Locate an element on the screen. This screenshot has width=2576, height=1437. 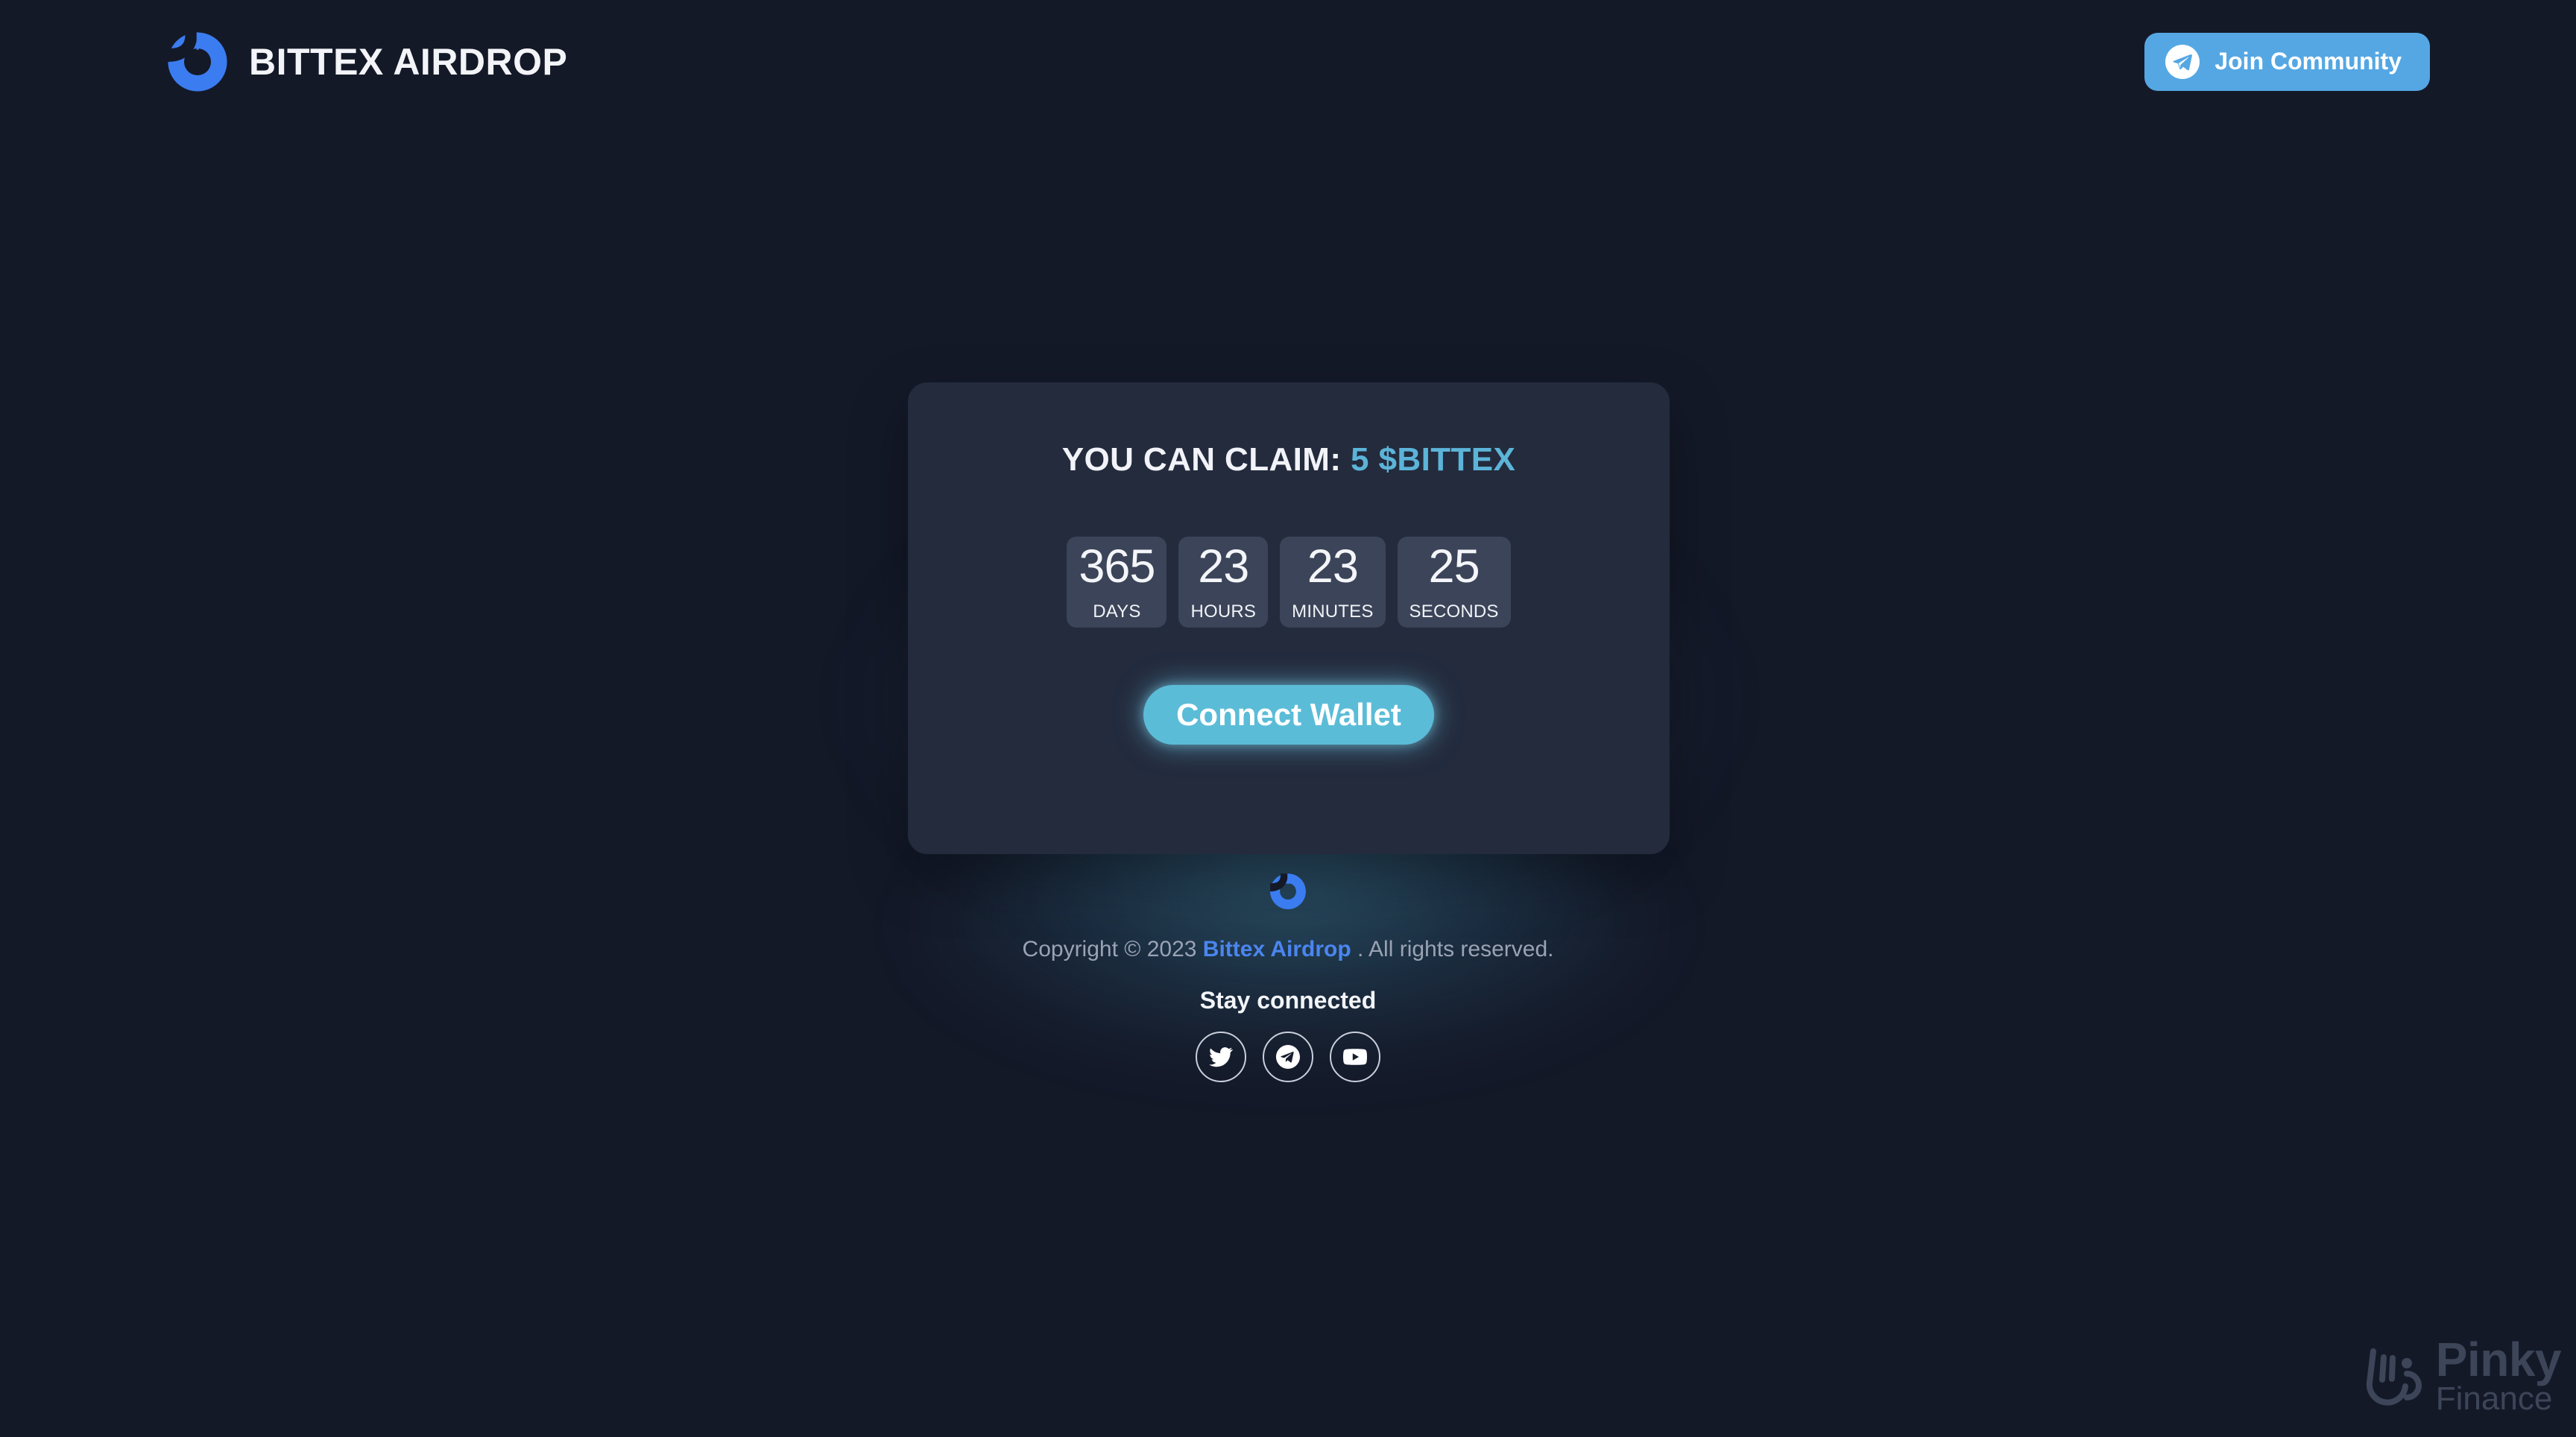
youtube-icon is located at coordinates (1355, 1057).